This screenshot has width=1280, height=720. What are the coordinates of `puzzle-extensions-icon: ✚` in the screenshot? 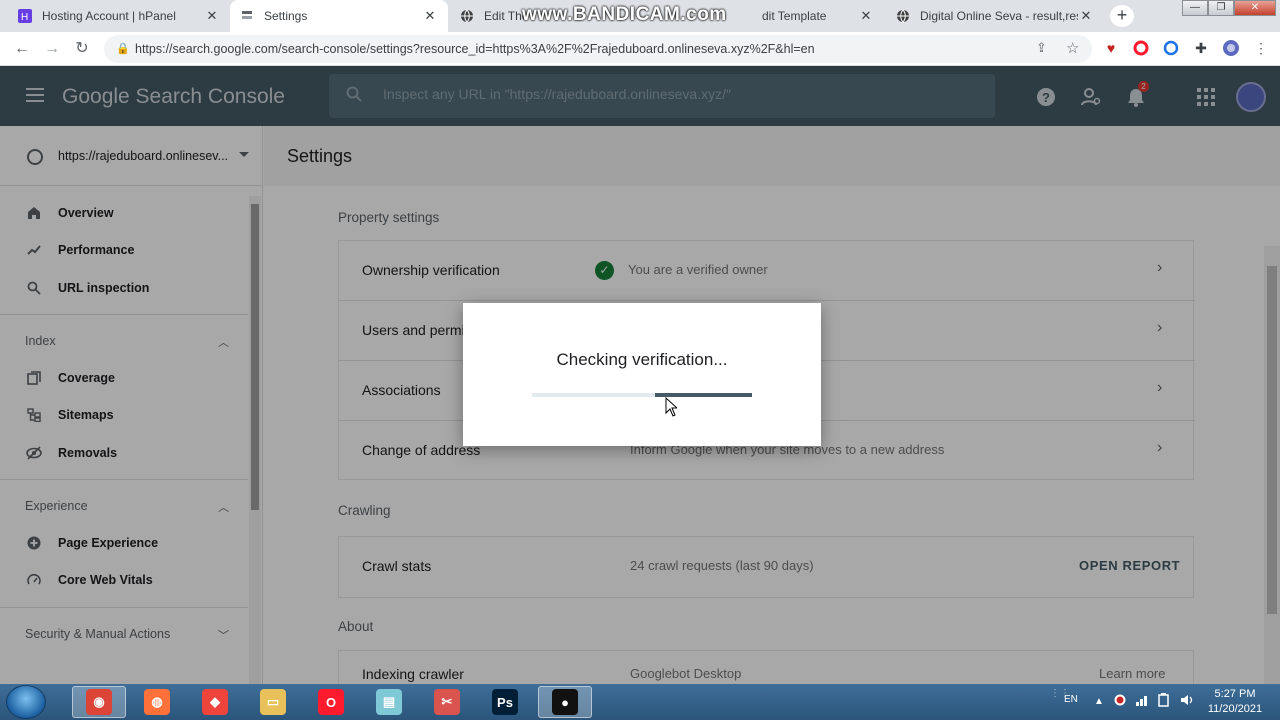 It's located at (1201, 48).